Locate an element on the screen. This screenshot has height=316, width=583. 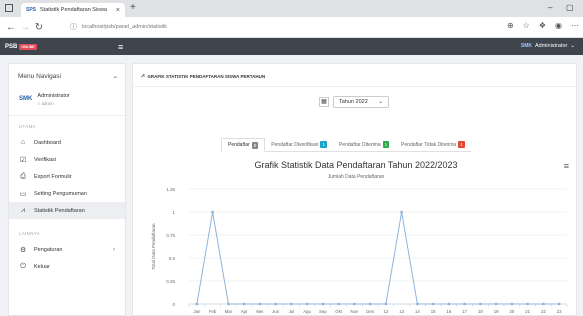
tab-diverifikasi: Pendaftar Diverifikasi 1 is located at coordinates (299, 145).